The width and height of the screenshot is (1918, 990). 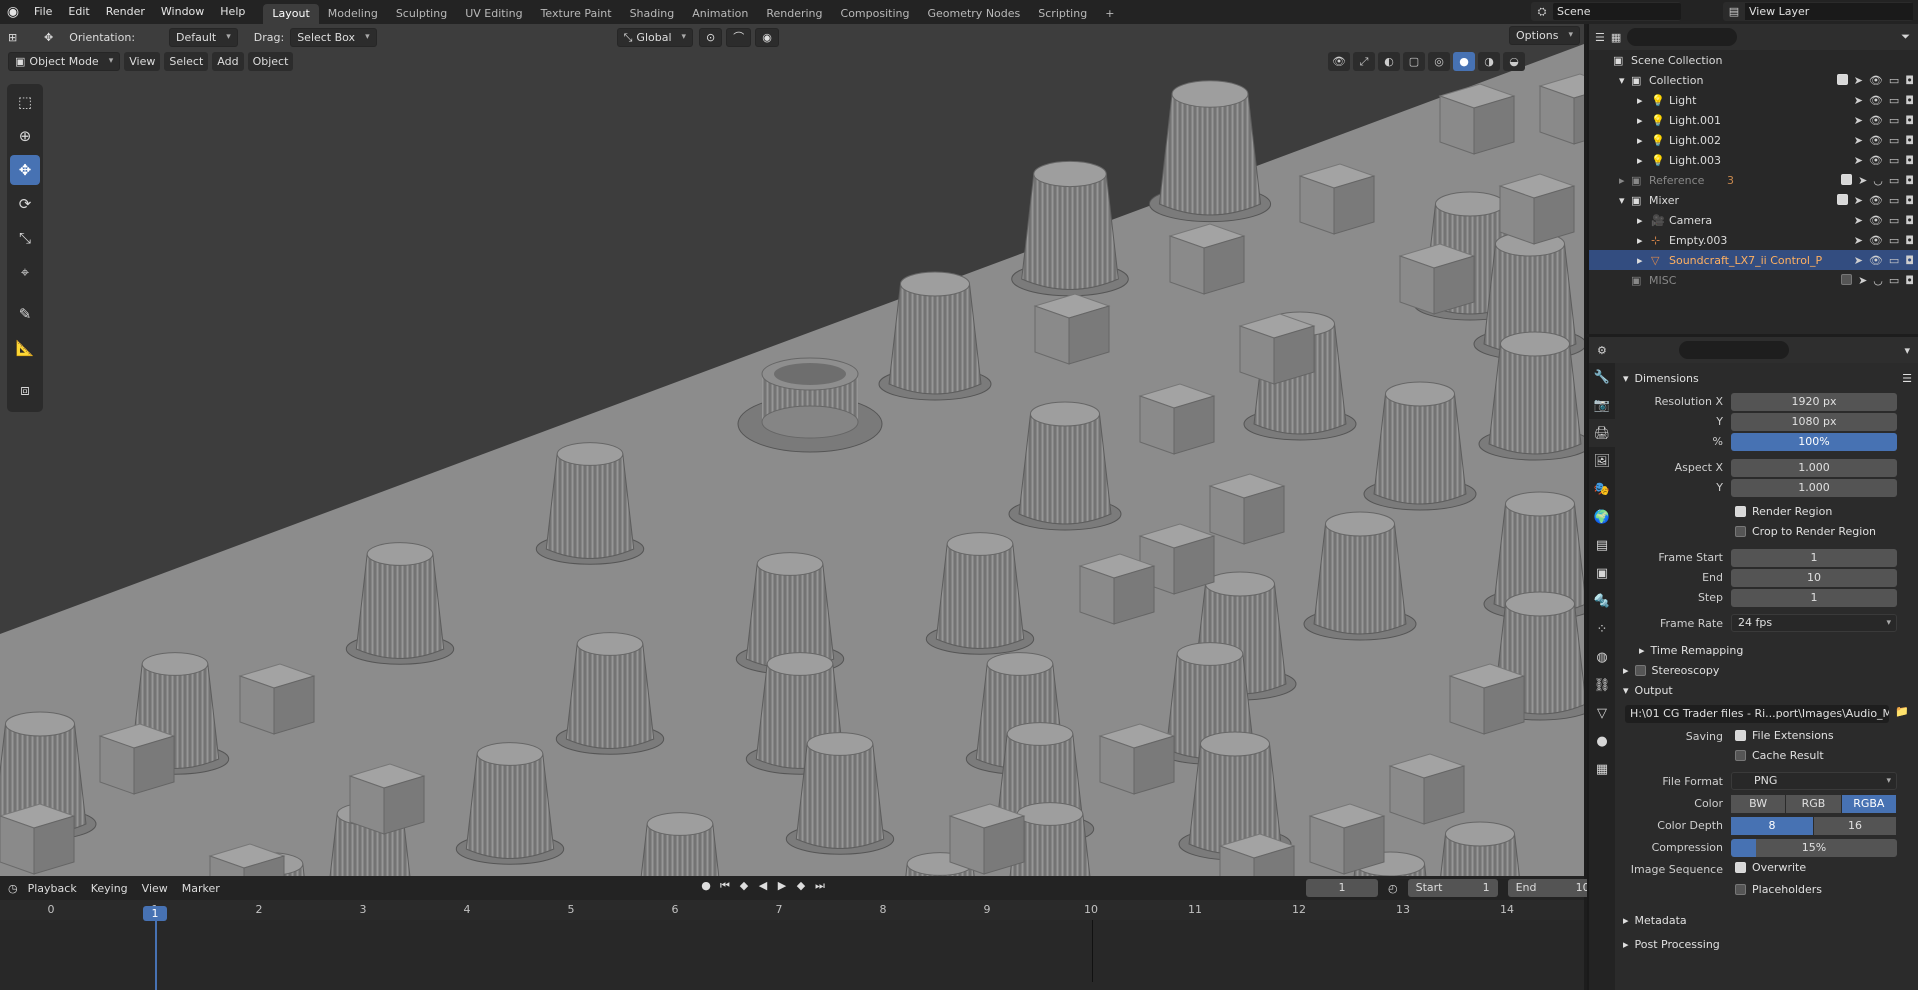 What do you see at coordinates (1740, 735) in the screenshot?
I see `file-extensions-checkbox` at bounding box center [1740, 735].